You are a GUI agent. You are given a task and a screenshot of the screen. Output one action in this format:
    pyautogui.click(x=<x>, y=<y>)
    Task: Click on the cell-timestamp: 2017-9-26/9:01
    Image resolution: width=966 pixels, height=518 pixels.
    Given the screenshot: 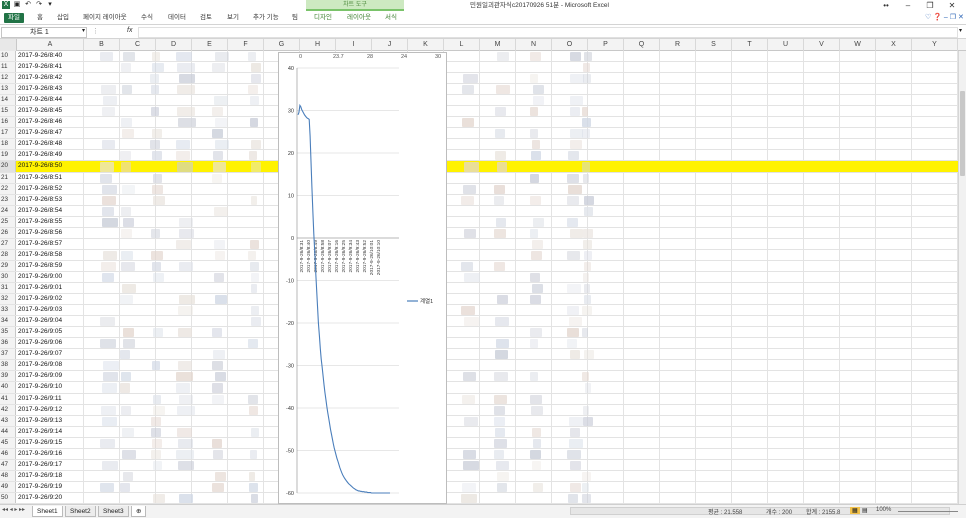 What is the action you would take?
    pyautogui.click(x=50, y=288)
    